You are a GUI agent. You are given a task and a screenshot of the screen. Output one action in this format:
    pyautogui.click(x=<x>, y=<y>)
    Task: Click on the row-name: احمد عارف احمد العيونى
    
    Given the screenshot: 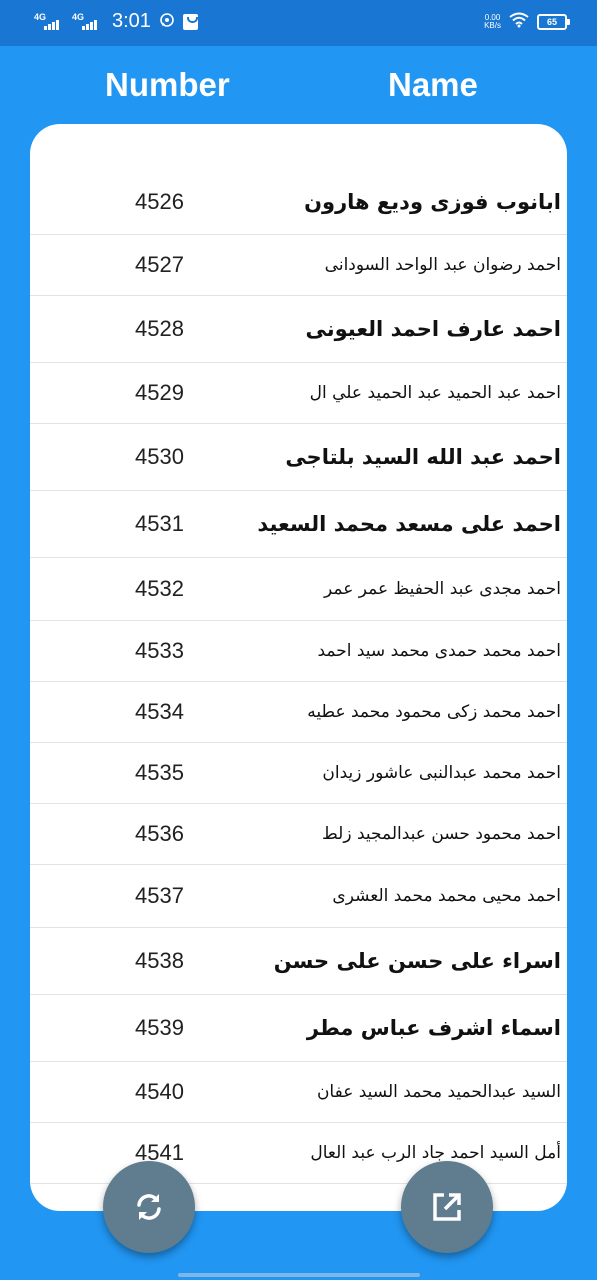 What is the action you would take?
    pyautogui.click(x=433, y=329)
    